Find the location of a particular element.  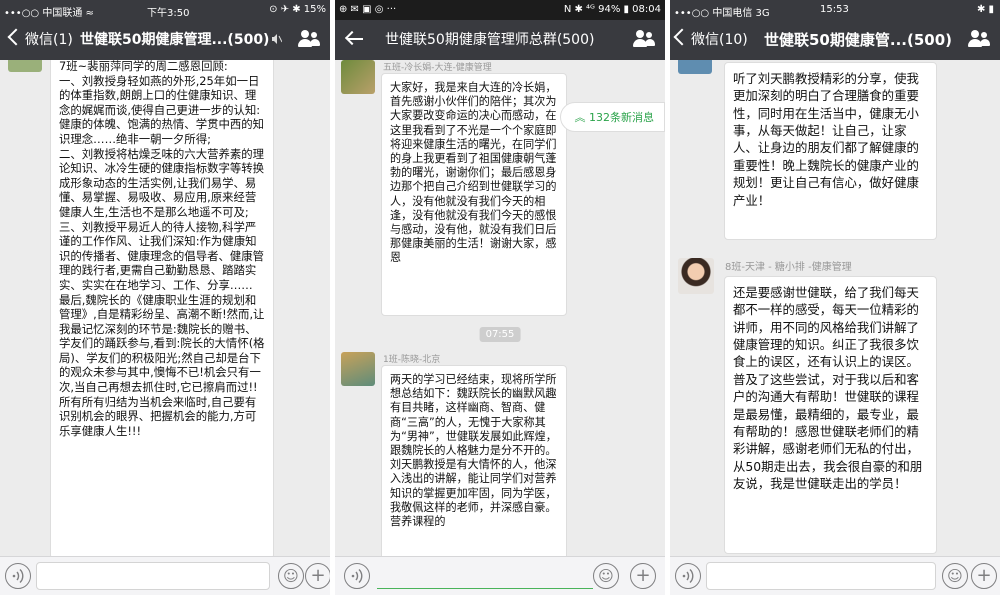

sender-name: 五班-冷长娟-大连-健康管理 is located at coordinates (437, 68).